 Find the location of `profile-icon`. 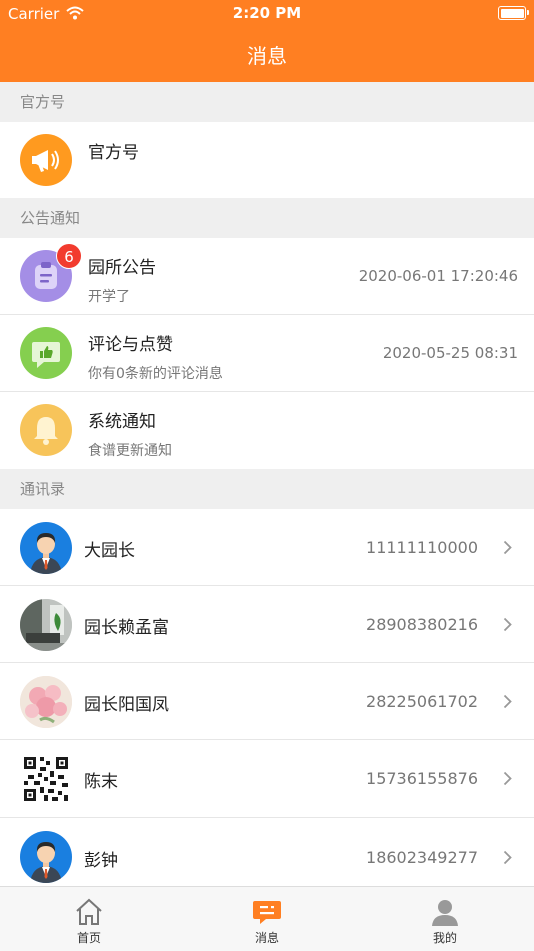

profile-icon is located at coordinates (445, 913).